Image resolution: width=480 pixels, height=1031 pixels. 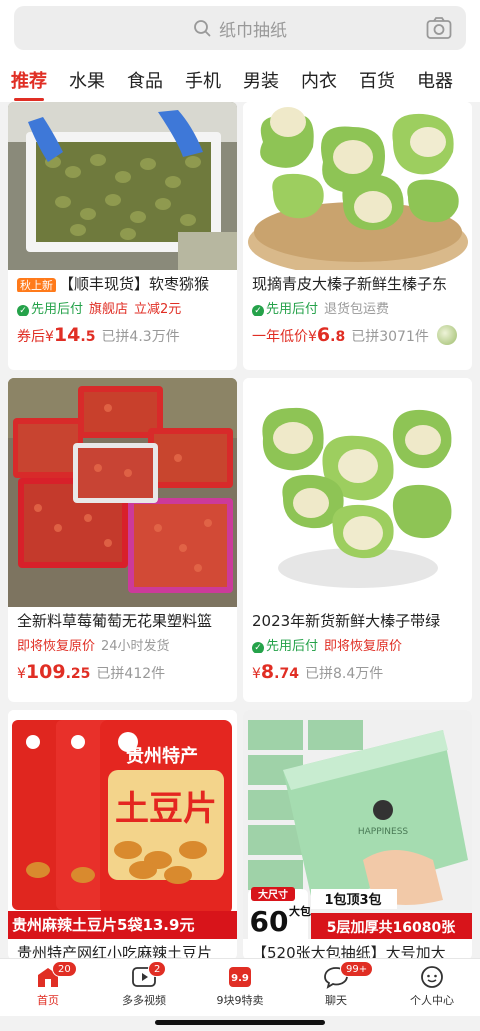 I want to click on product-title: 贵州特产网红小吃麻辣土豆片, so click(x=115, y=951).